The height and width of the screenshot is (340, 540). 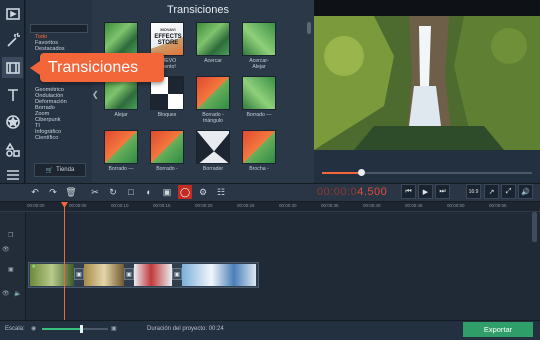 I want to click on category-item: Científico, so click(x=46, y=138).